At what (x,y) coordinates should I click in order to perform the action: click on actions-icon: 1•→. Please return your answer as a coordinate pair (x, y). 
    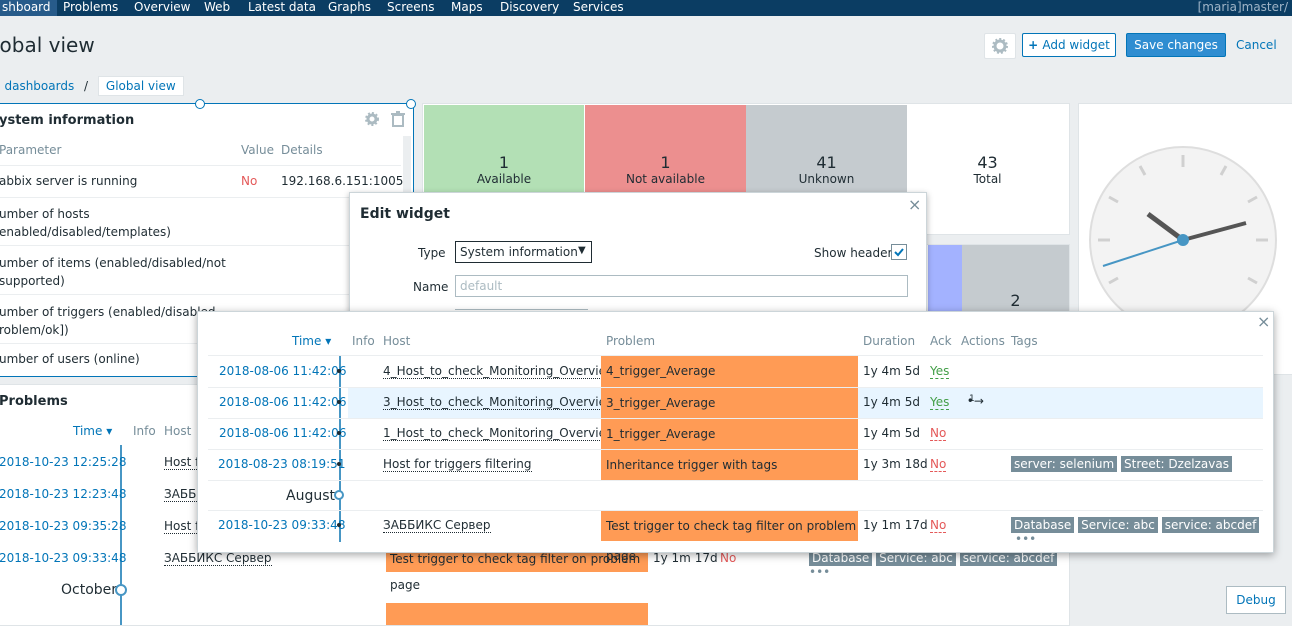
    Looking at the image, I should click on (972, 401).